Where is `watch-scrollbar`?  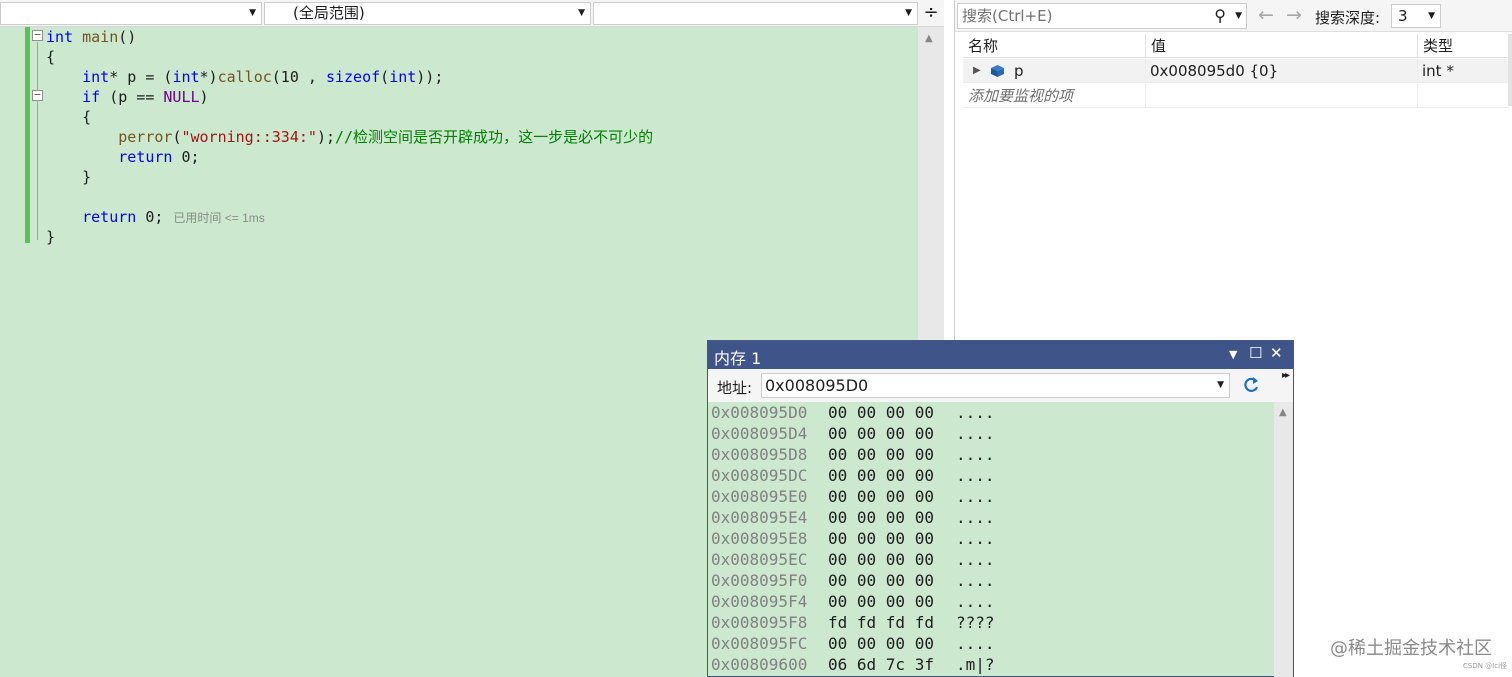 watch-scrollbar is located at coordinates (1510, 70).